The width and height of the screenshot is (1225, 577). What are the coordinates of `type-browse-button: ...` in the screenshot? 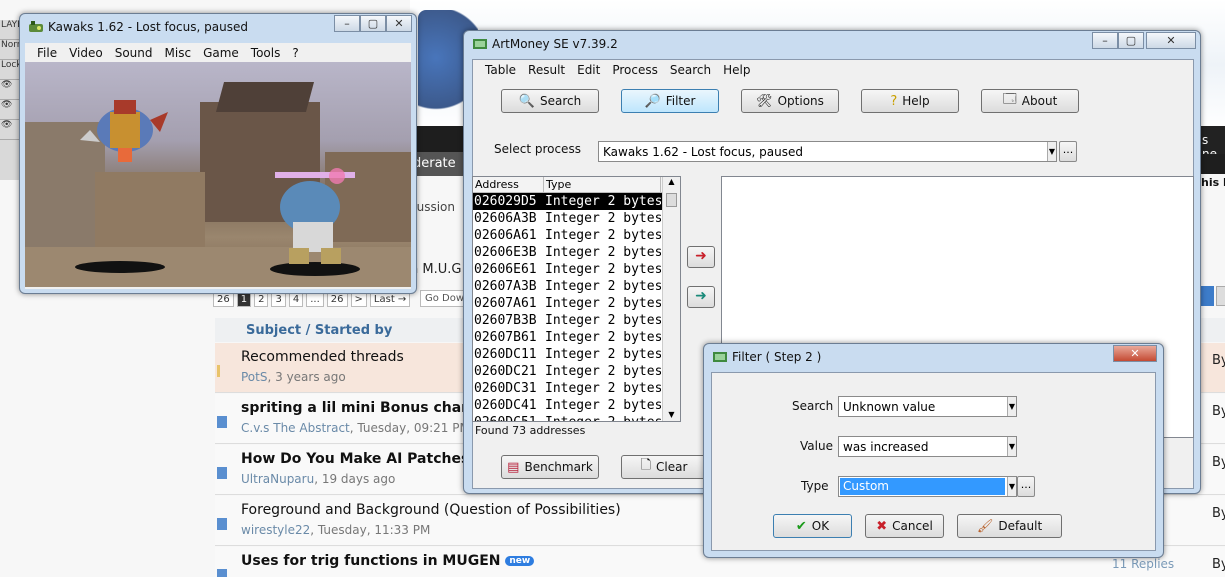 It's located at (1026, 486).